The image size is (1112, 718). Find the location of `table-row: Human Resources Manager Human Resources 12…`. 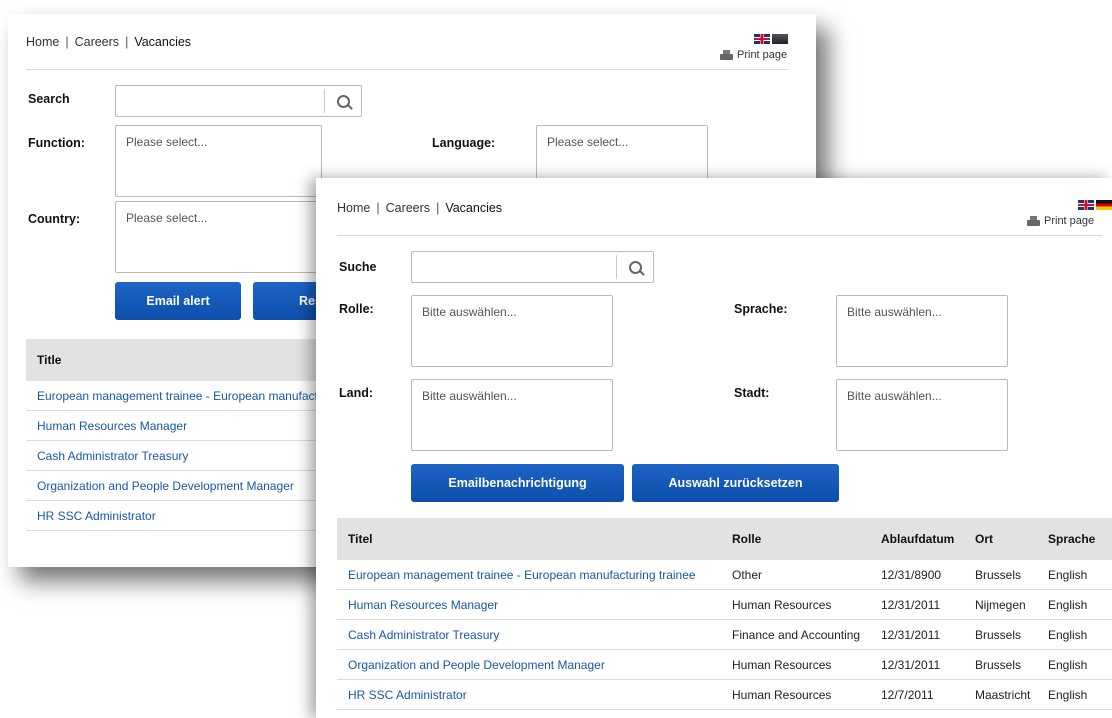

table-row: Human Resources Manager Human Resources 12… is located at coordinates (724, 604).